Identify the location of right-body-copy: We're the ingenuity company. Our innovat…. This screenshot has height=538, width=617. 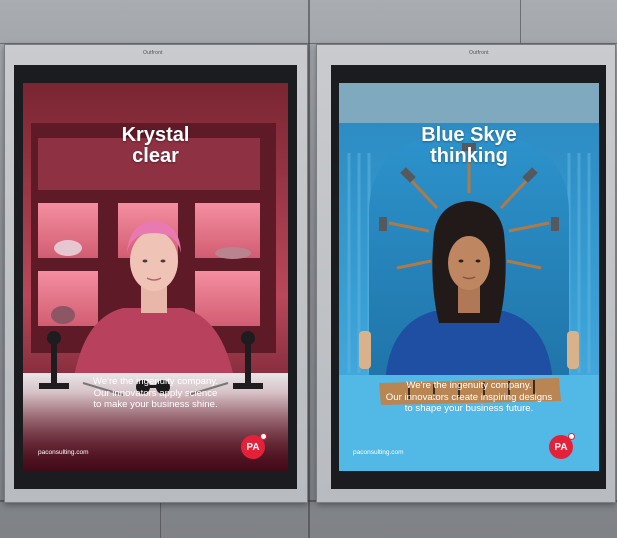
(469, 397).